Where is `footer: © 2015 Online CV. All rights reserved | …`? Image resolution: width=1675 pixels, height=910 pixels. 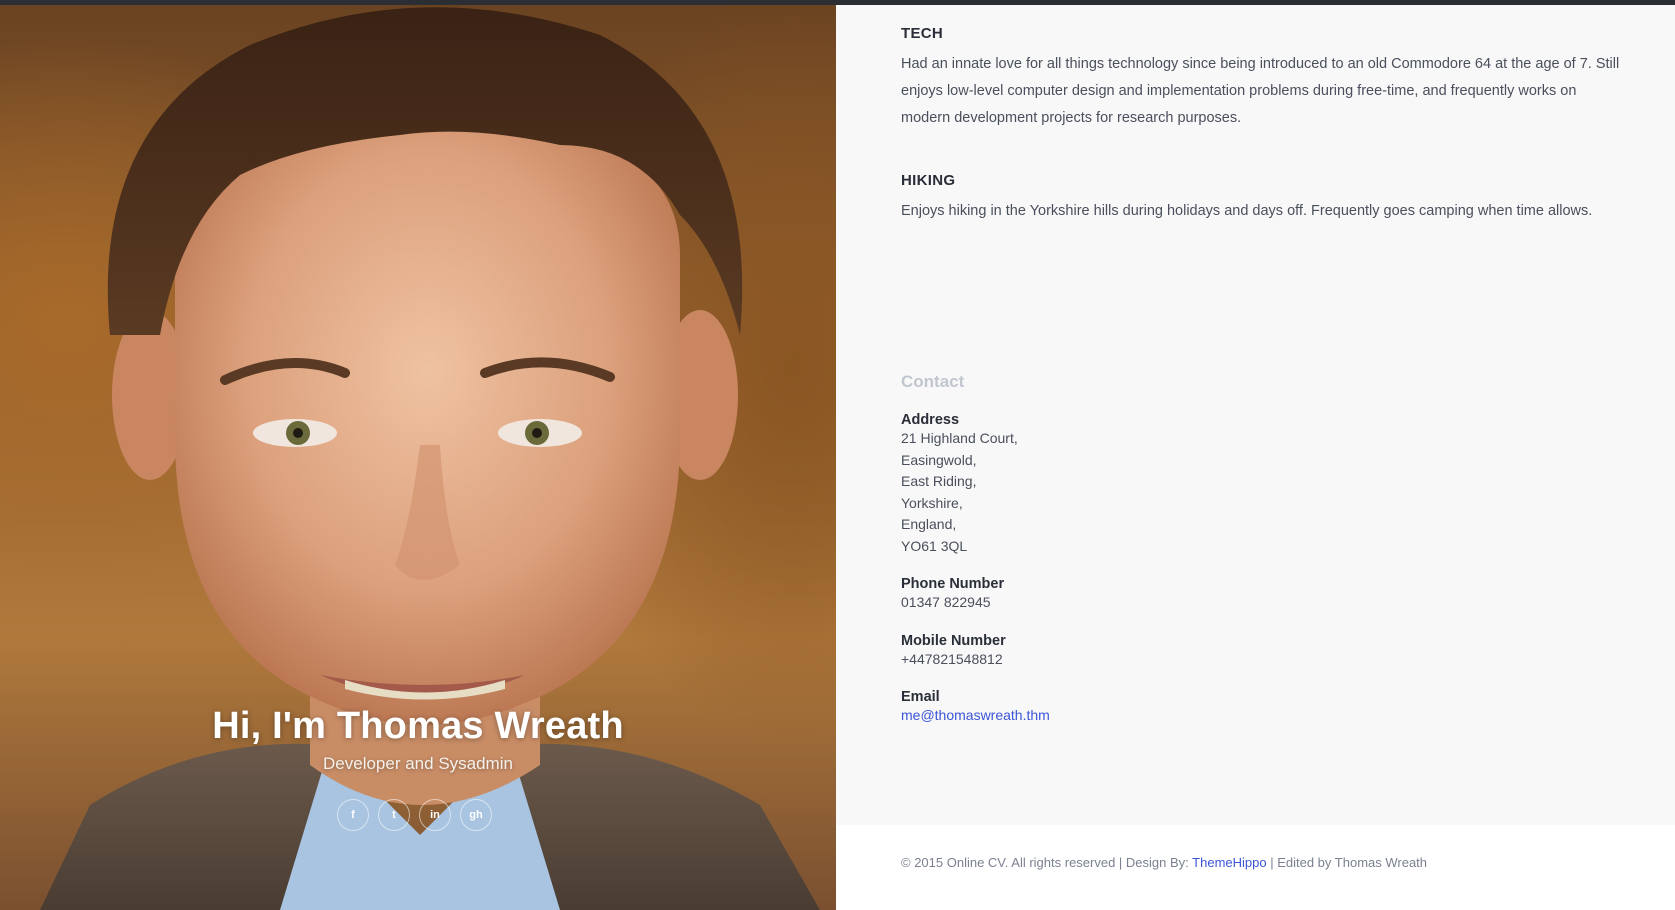 footer: © 2015 Online CV. All rights reserved | … is located at coordinates (1255, 867).